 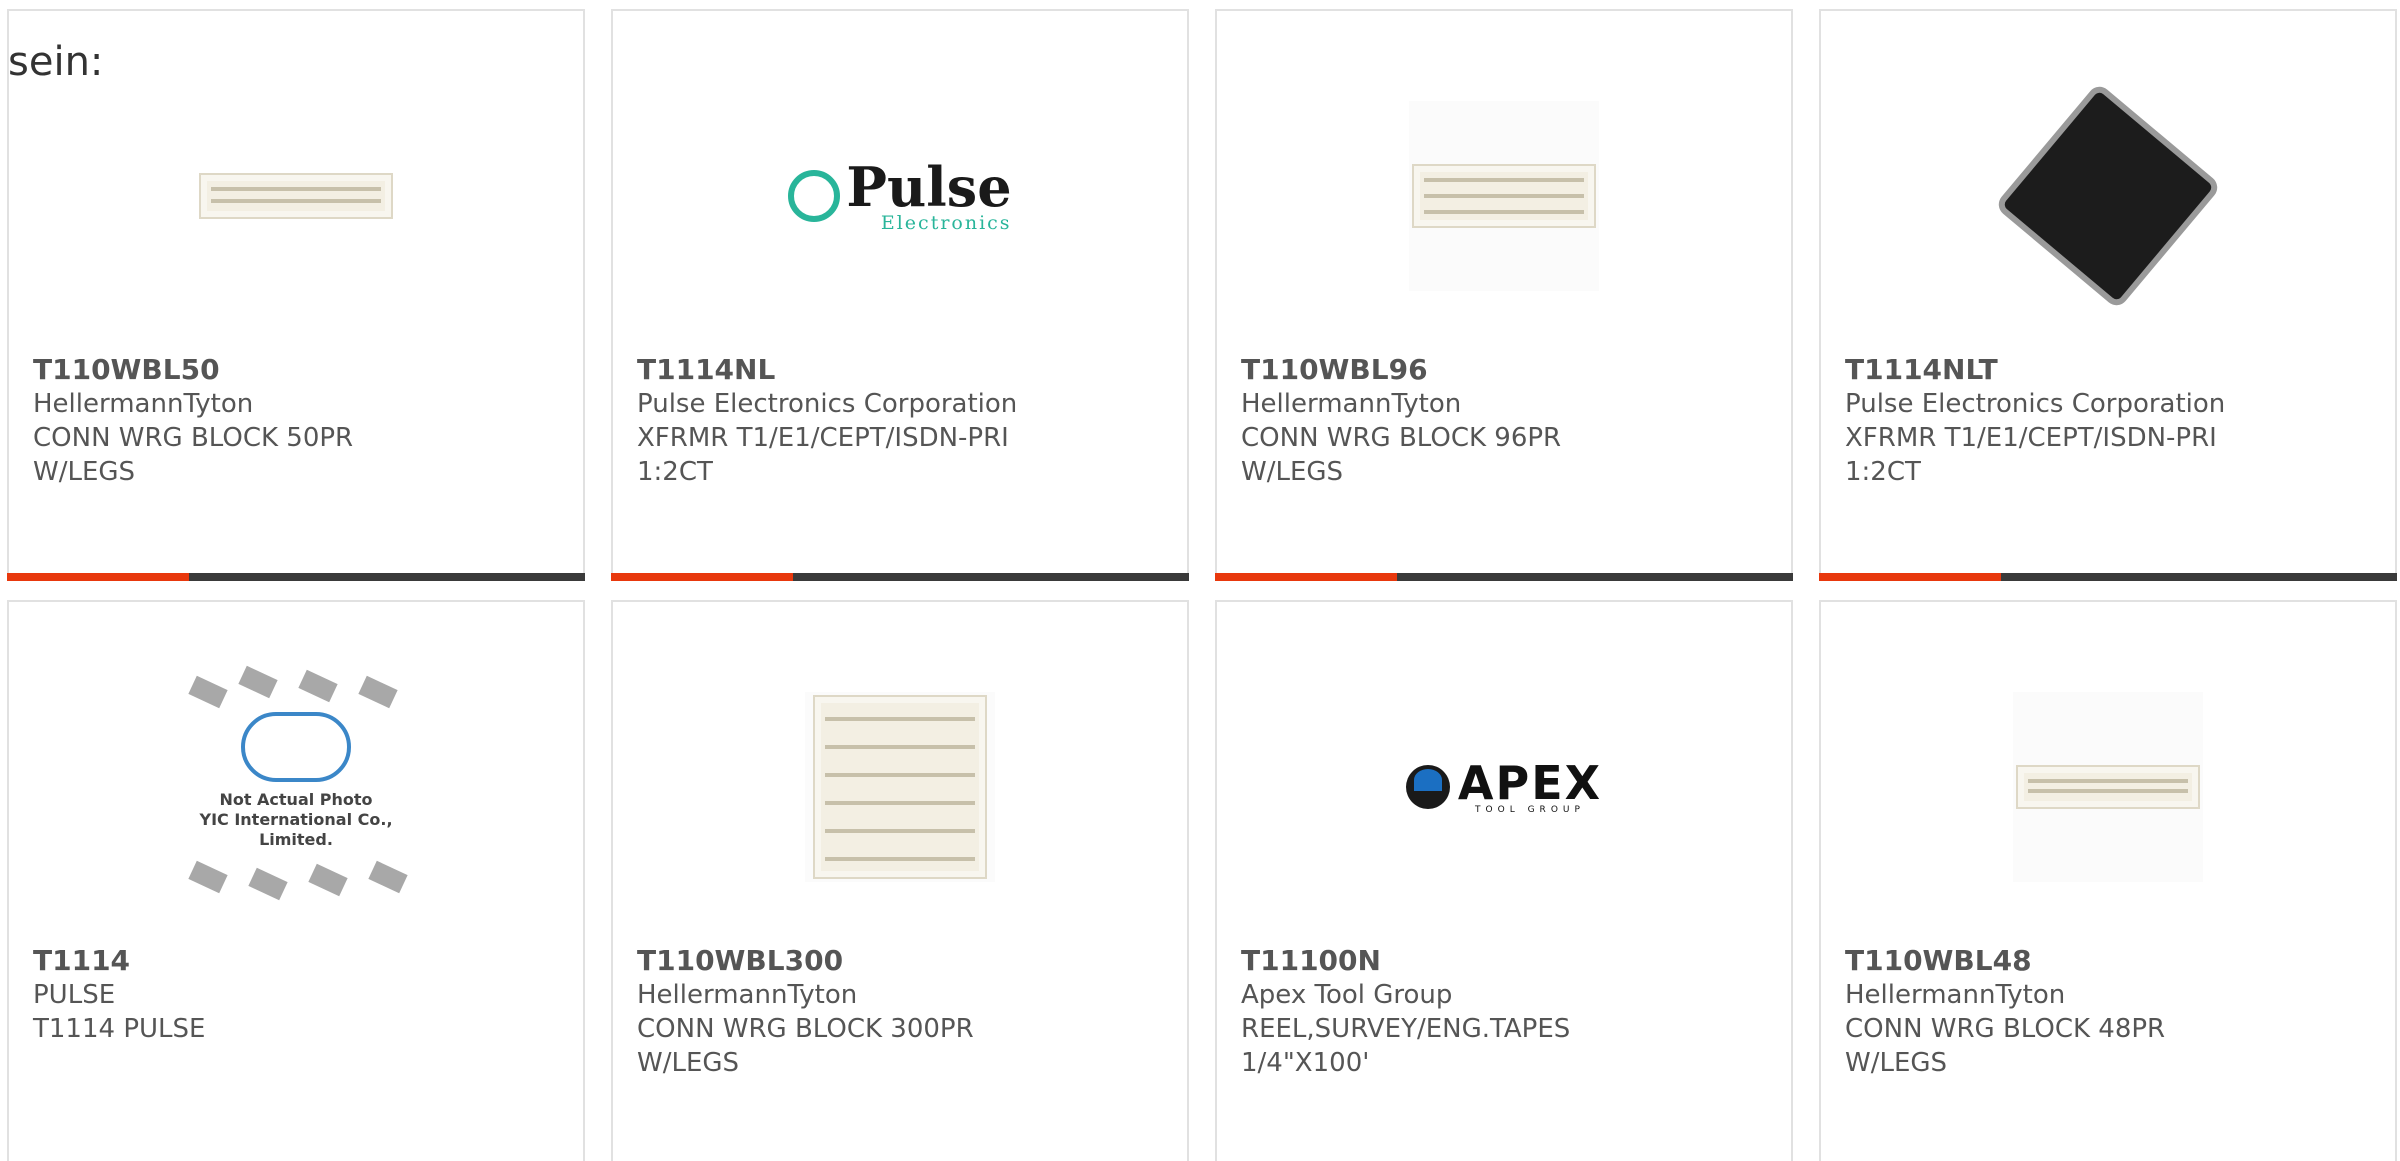 I want to click on pulse-logo-text: Pulse, so click(x=929, y=186).